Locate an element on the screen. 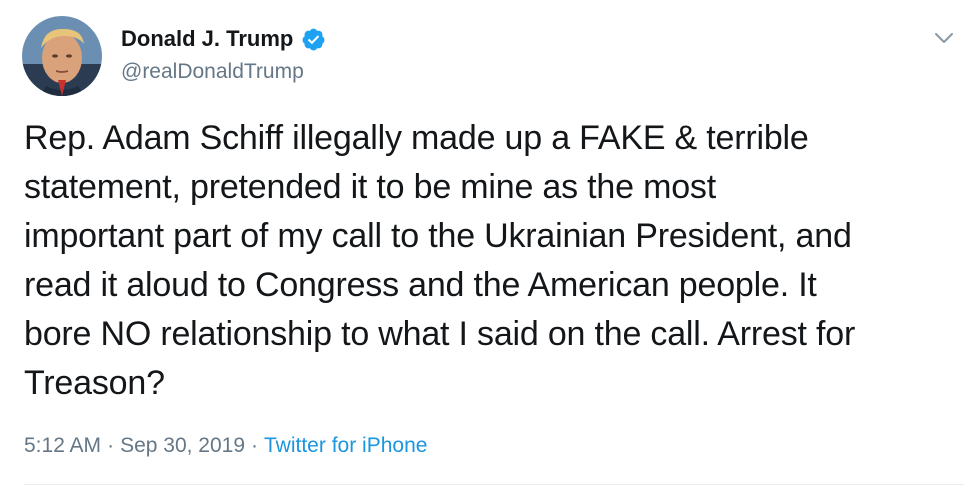  divider is located at coordinates (494, 484).